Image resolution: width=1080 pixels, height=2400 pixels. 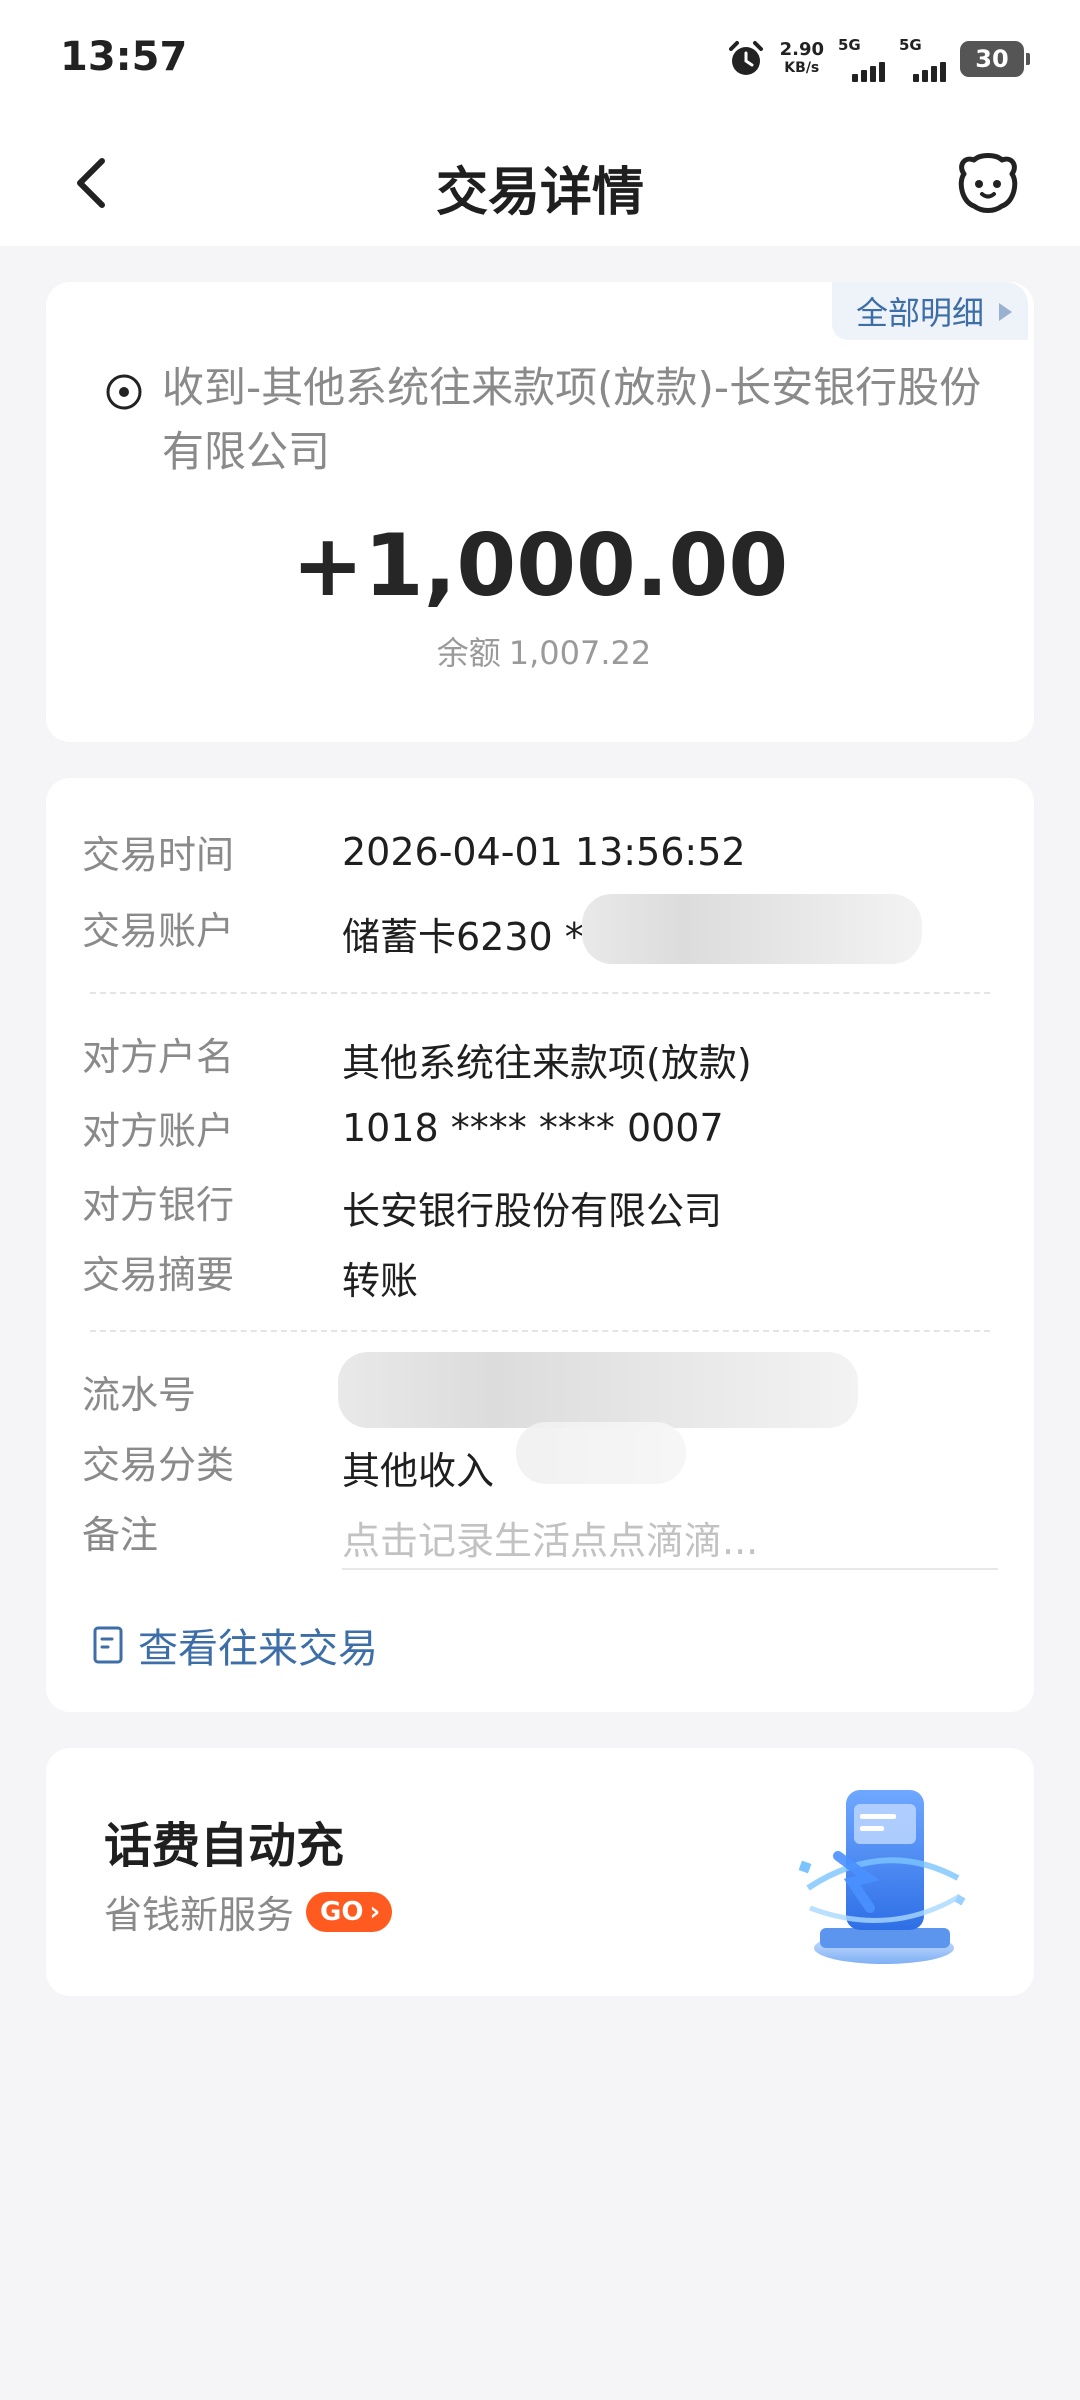 What do you see at coordinates (992, 59) in the screenshot?
I see `battery-level: 30` at bounding box center [992, 59].